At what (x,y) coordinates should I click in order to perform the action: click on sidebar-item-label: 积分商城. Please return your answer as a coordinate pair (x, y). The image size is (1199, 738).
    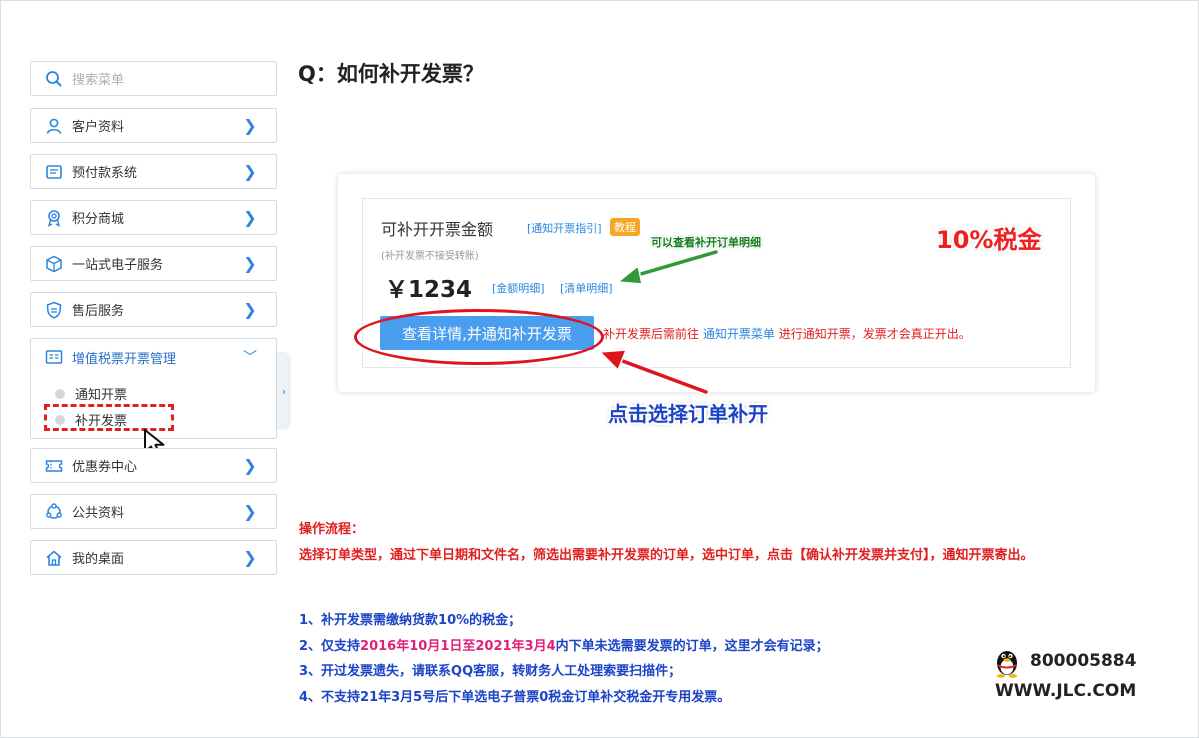
    Looking at the image, I should click on (98, 219).